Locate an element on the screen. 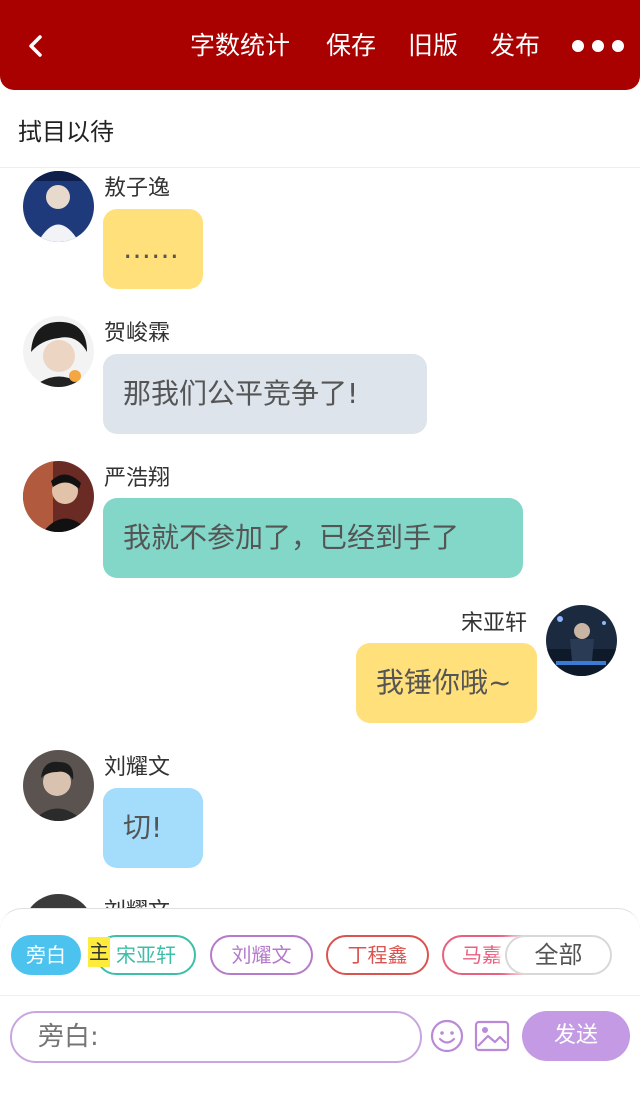 Image resolution: width=640 pixels, height=1093 pixels. image-icon is located at coordinates (492, 1036).